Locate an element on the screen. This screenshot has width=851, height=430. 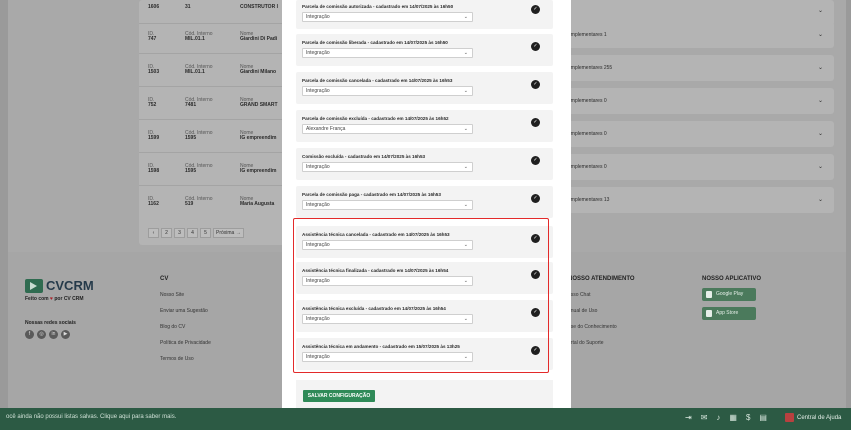
footer-link: Enviar uma Sugestão is located at coordinates (184, 311).